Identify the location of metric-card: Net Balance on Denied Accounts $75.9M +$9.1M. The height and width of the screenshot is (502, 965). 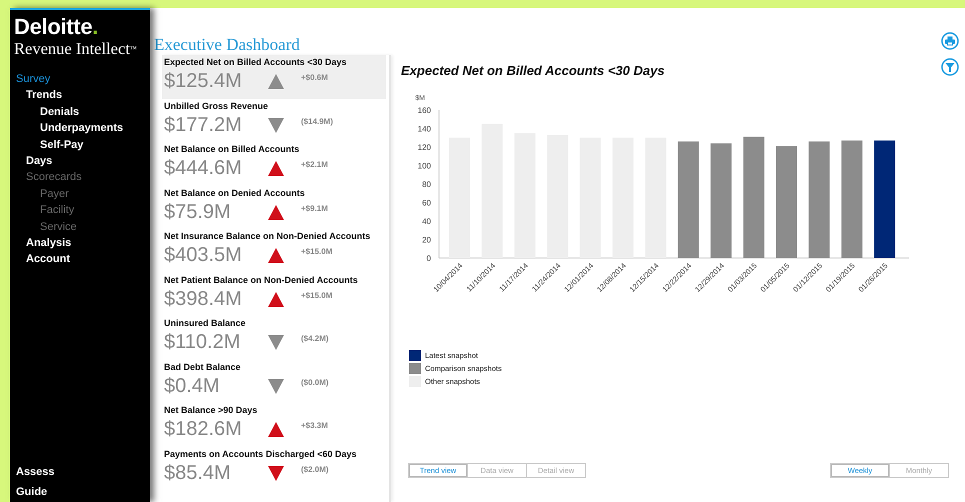
(274, 207).